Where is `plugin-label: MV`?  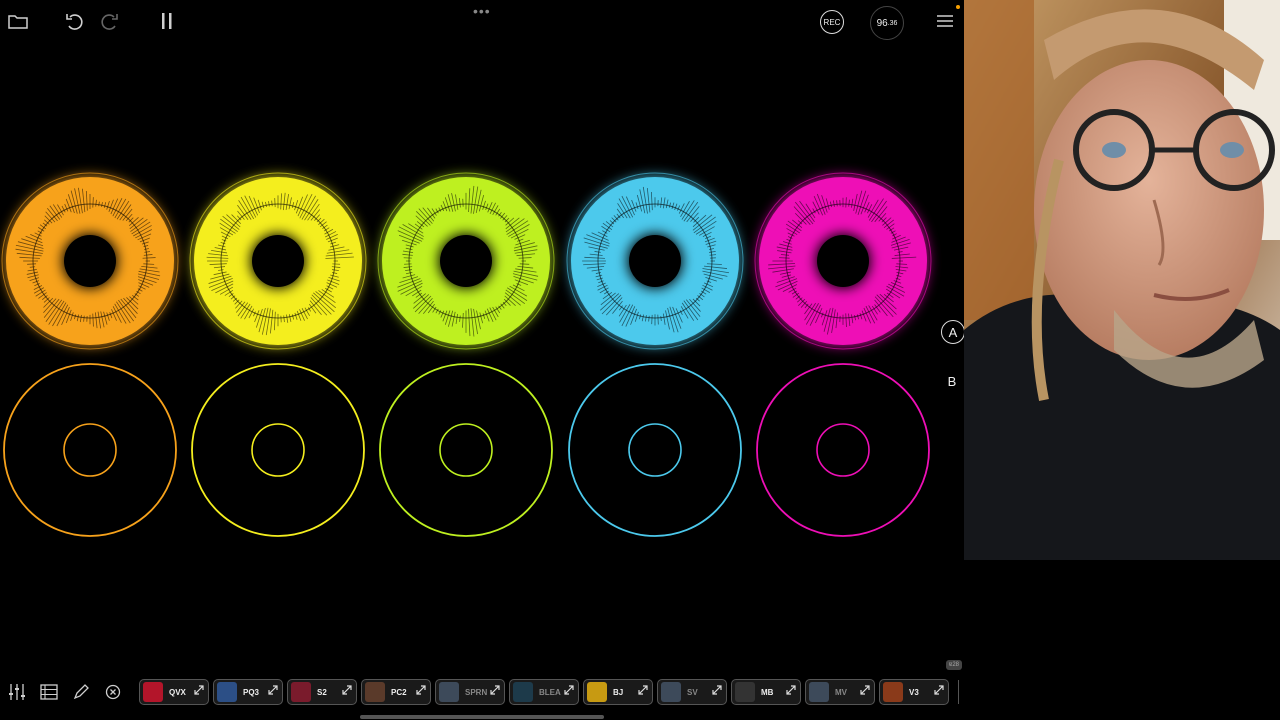
plugin-label: MV is located at coordinates (841, 692).